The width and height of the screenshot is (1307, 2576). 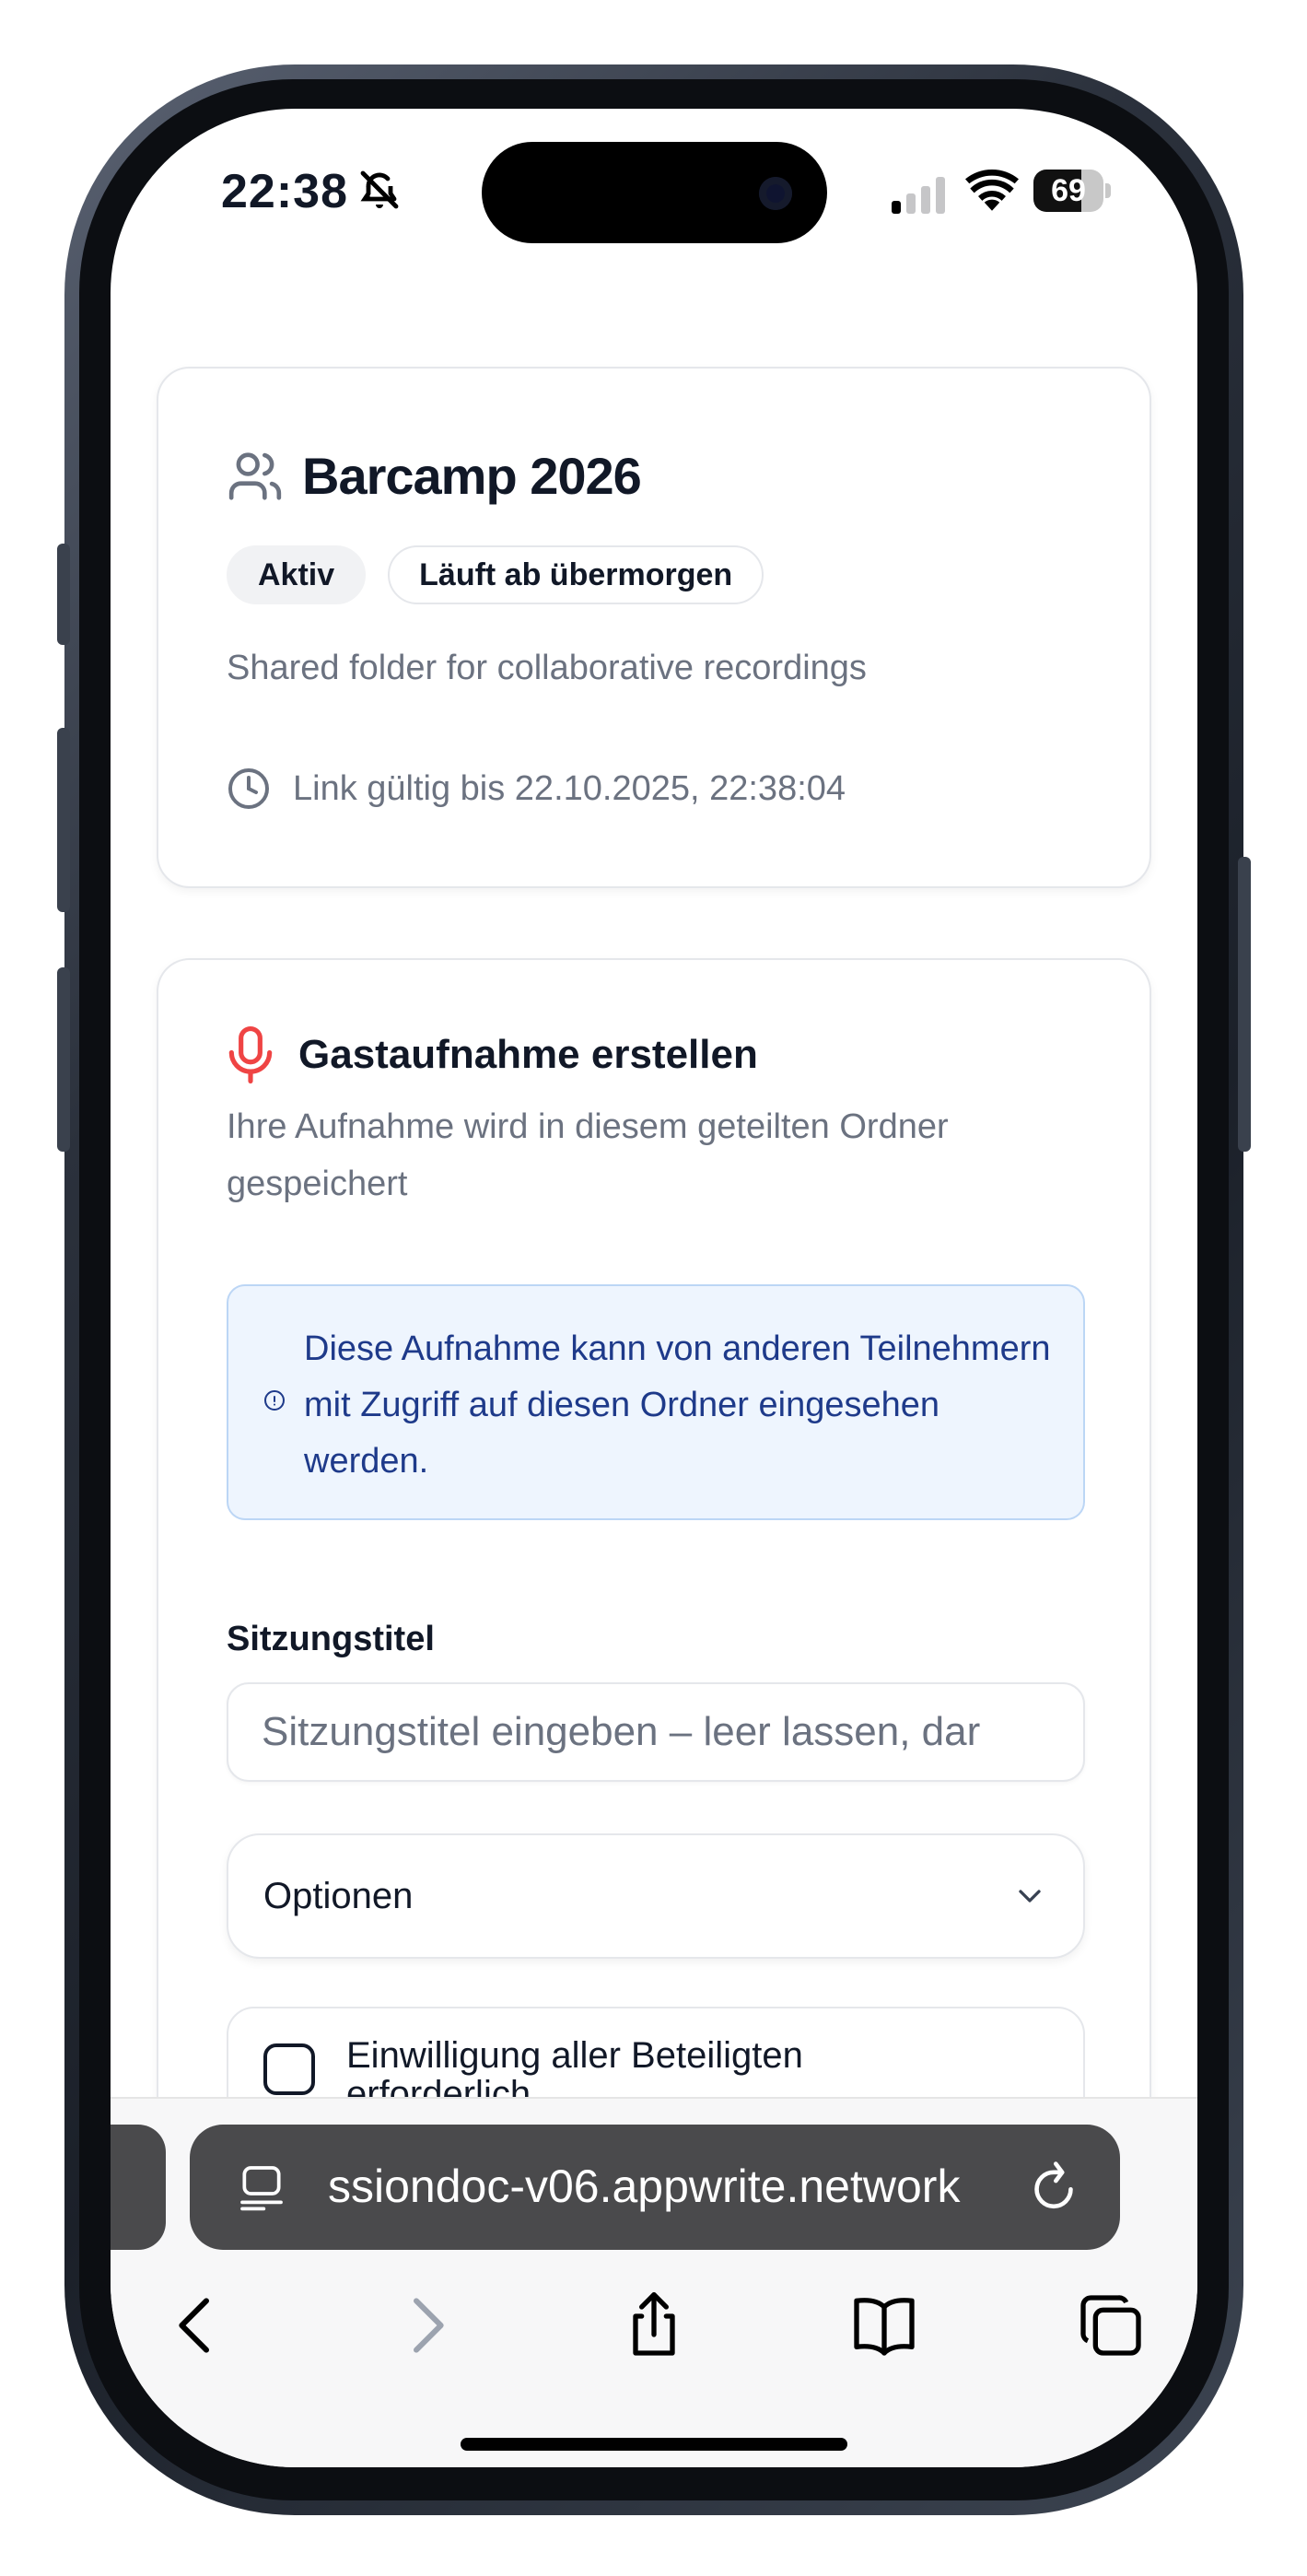 I want to click on chevron-down-icon, so click(x=1030, y=1897).